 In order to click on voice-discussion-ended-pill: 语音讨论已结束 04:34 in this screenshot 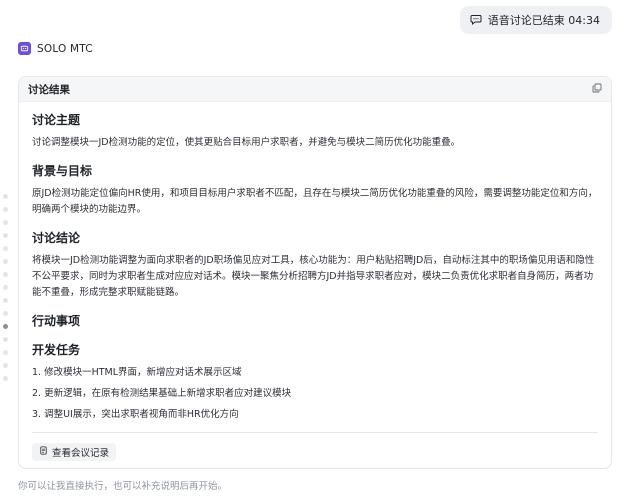, I will do `click(535, 20)`.